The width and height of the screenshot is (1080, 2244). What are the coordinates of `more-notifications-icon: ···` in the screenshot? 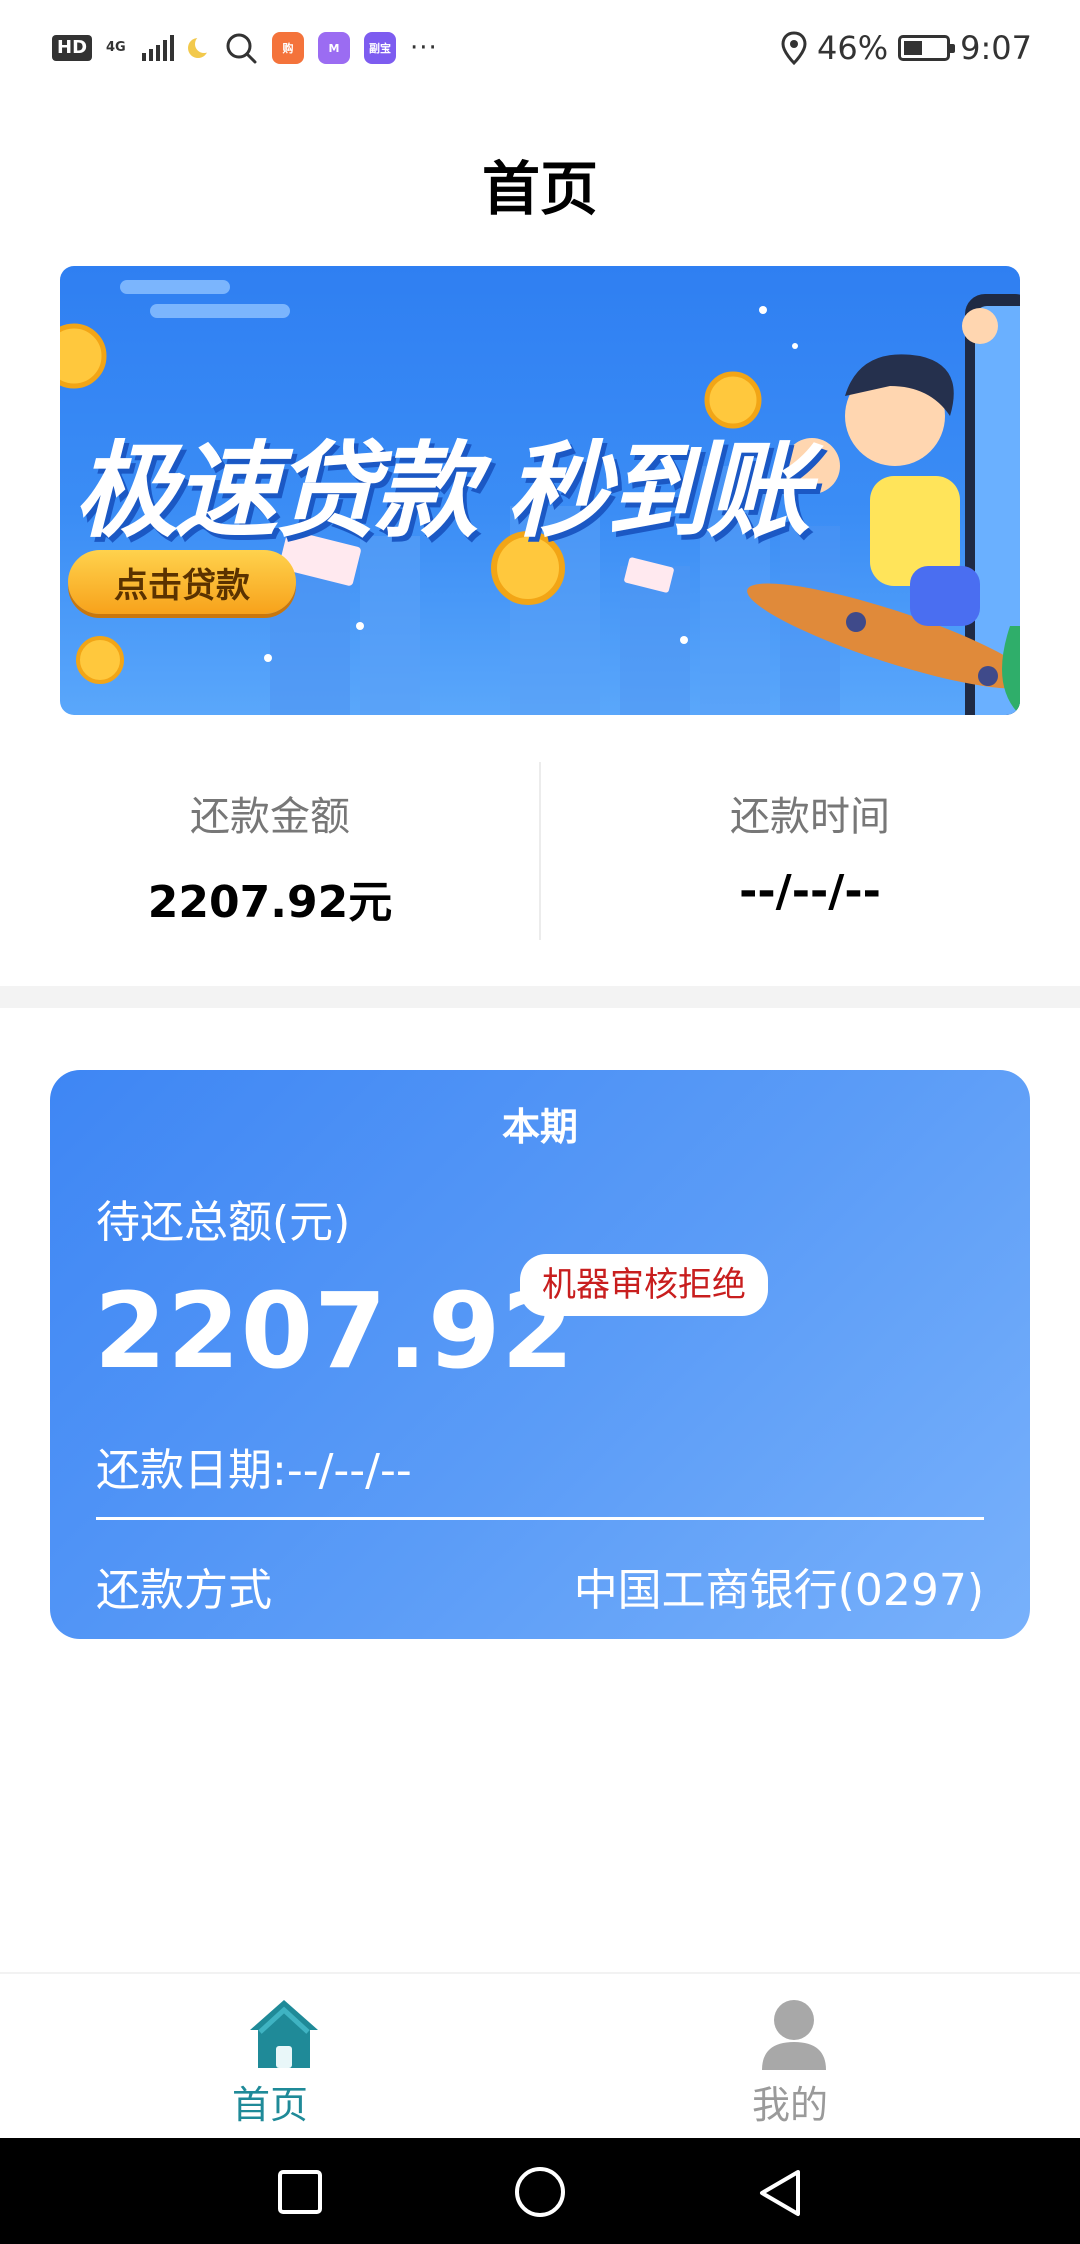 It's located at (424, 48).